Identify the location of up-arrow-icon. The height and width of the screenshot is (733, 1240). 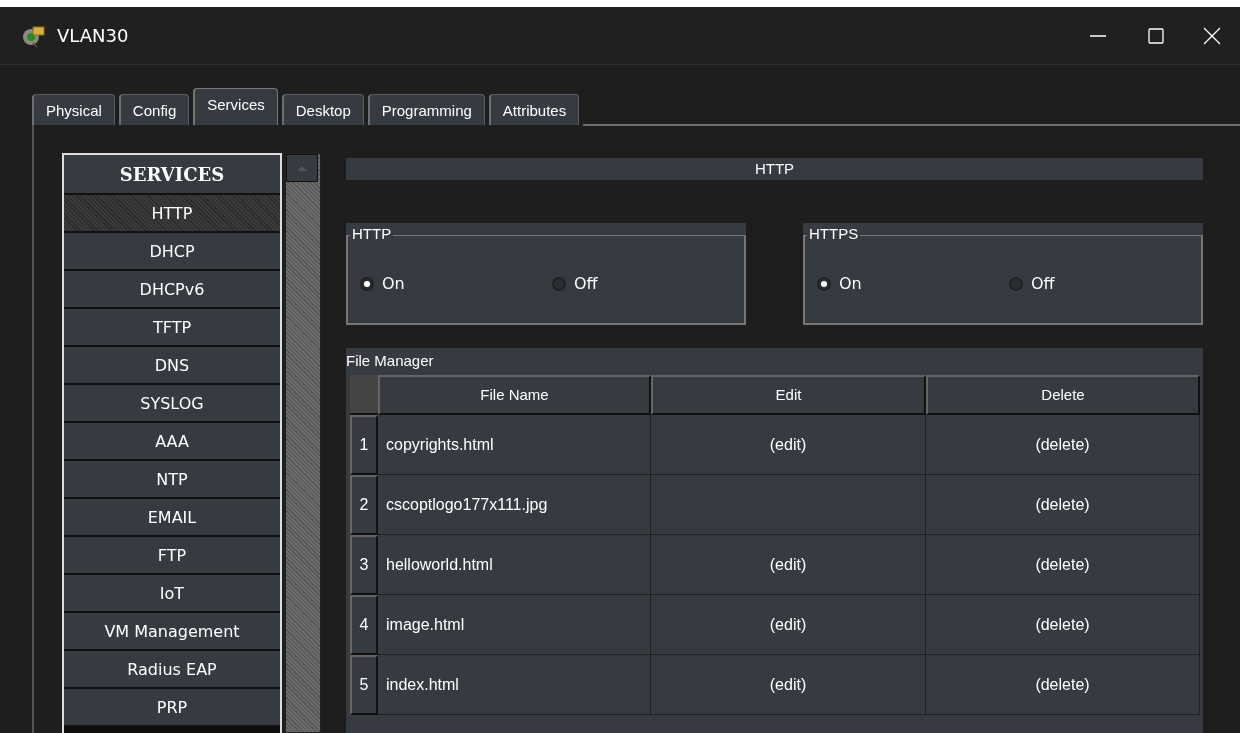
(302, 168).